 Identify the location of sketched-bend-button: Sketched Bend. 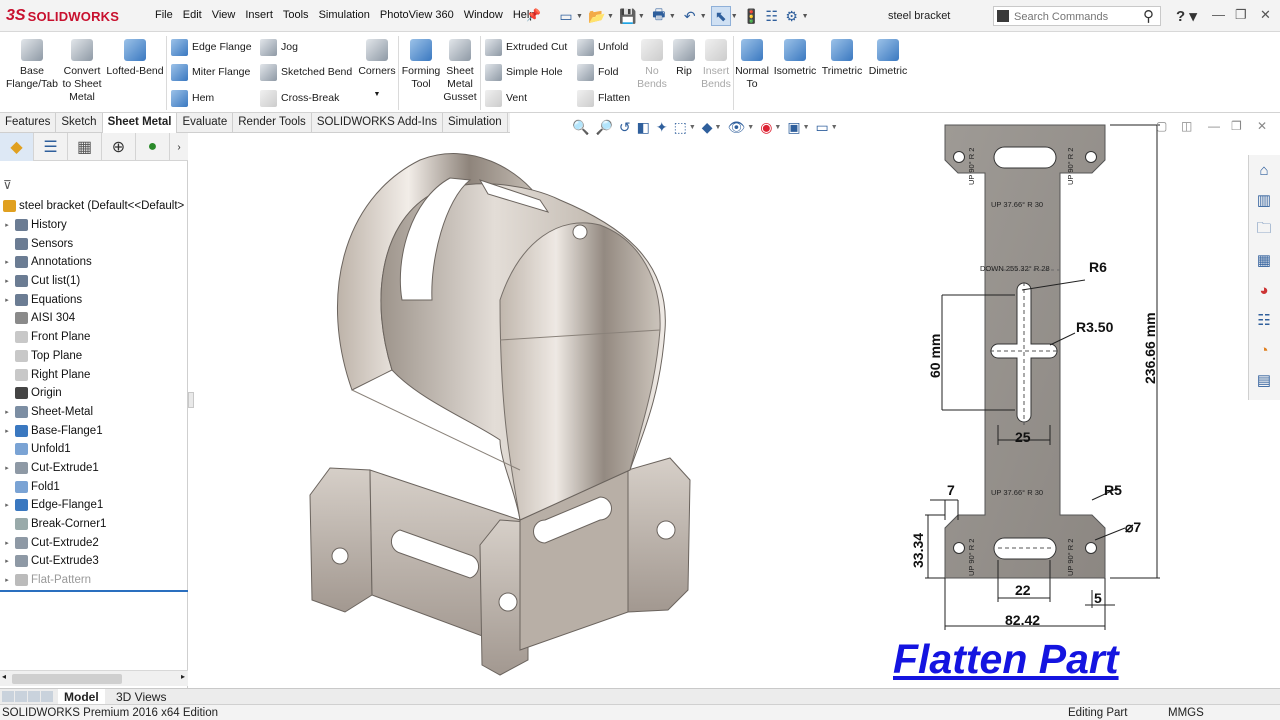
(306, 72).